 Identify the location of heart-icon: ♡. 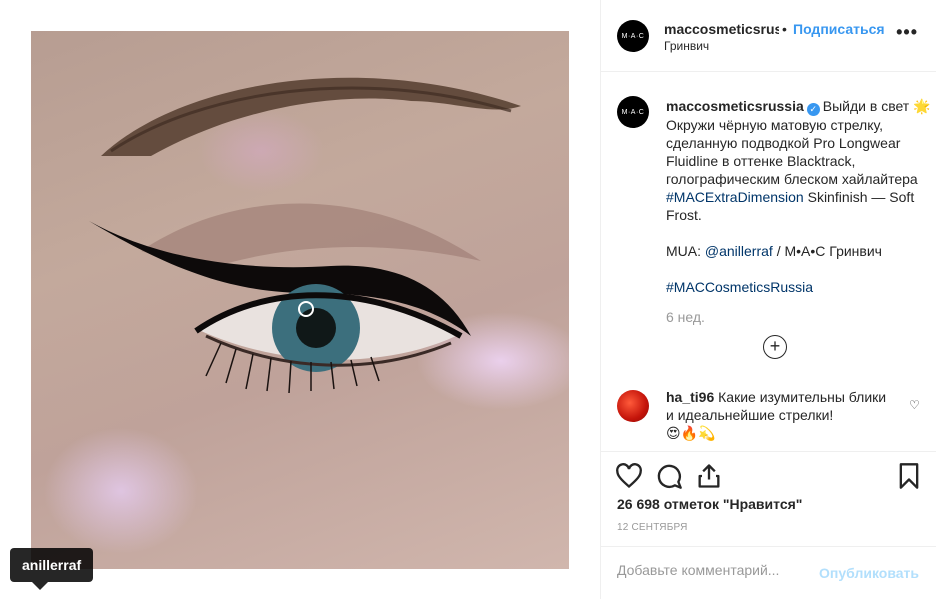
(914, 405).